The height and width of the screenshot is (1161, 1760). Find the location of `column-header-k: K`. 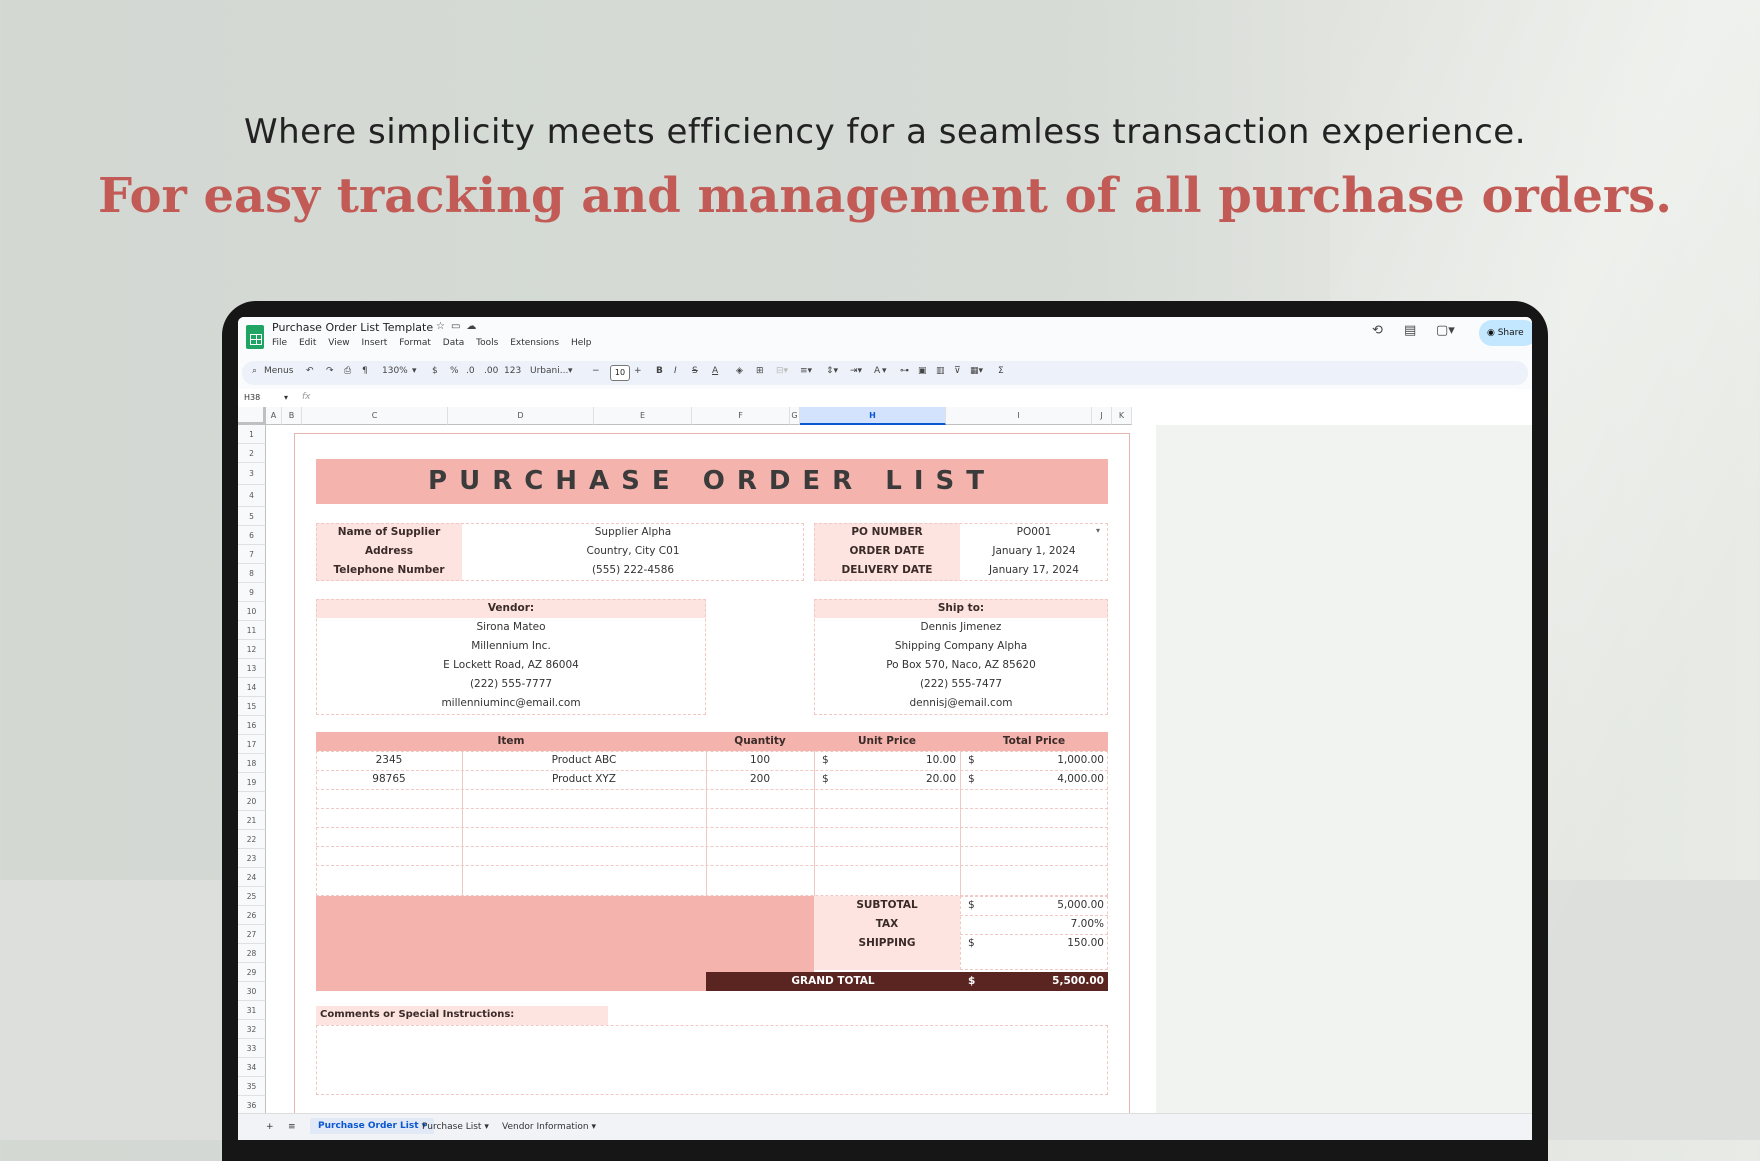

column-header-k: K is located at coordinates (1122, 416).